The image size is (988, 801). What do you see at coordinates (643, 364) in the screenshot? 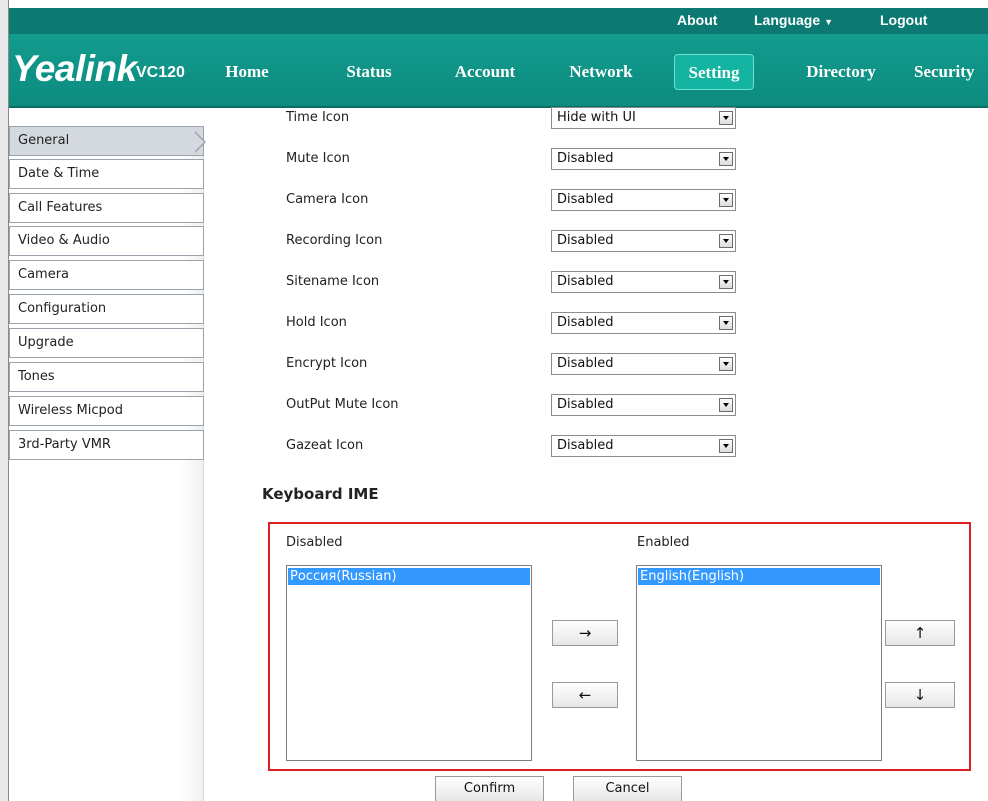
I see `select-encrypt-icon: Disabled` at bounding box center [643, 364].